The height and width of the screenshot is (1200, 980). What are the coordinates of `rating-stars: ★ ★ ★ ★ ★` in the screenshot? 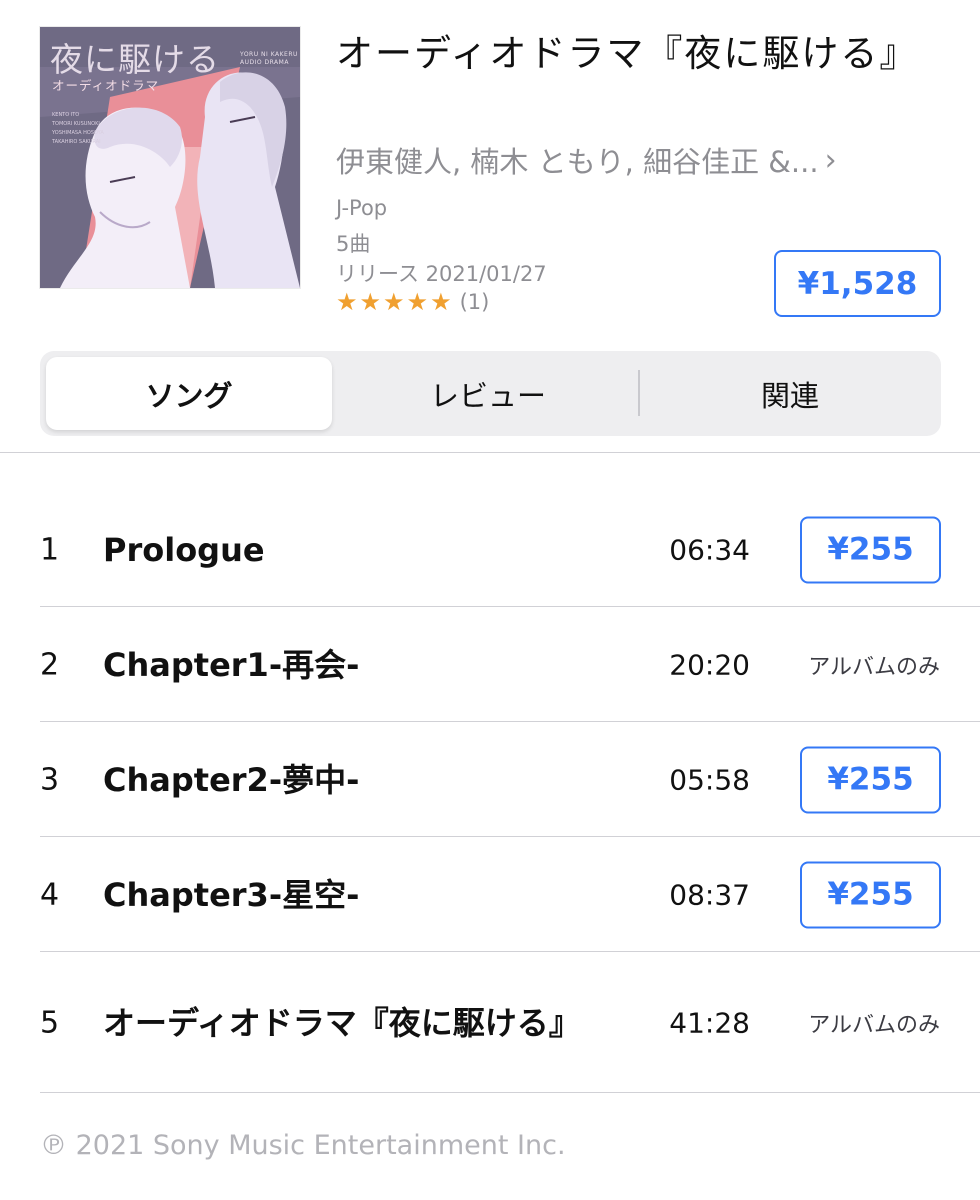 It's located at (395, 302).